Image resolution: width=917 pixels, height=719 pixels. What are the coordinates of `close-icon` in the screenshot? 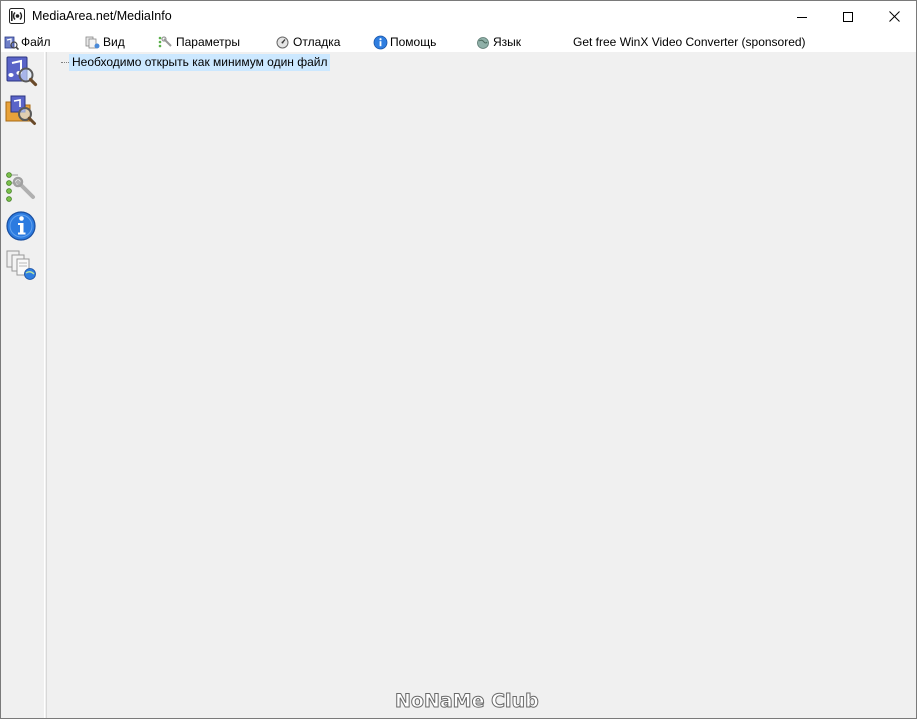 It's located at (894, 16).